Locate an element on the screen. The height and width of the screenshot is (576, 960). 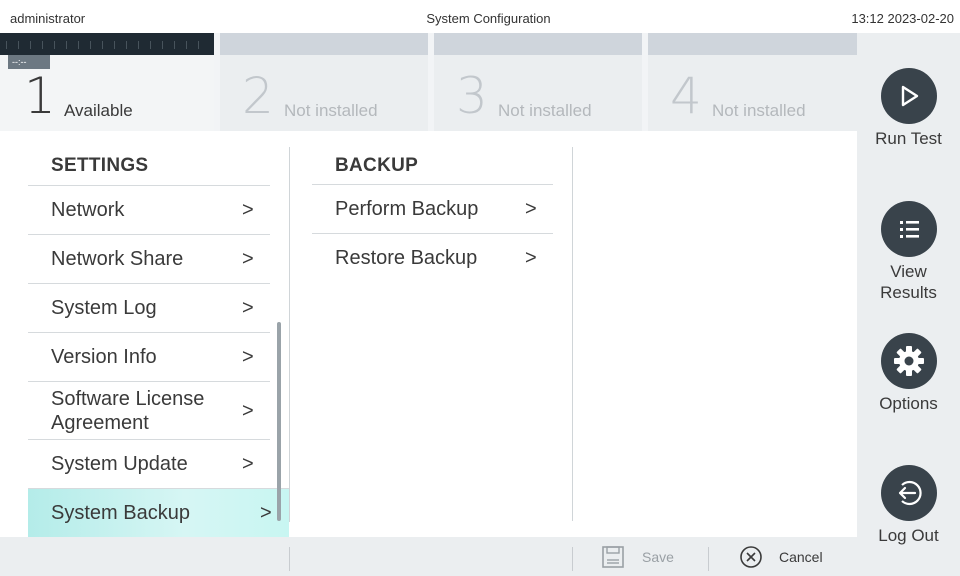
list-icon is located at coordinates (908, 229).